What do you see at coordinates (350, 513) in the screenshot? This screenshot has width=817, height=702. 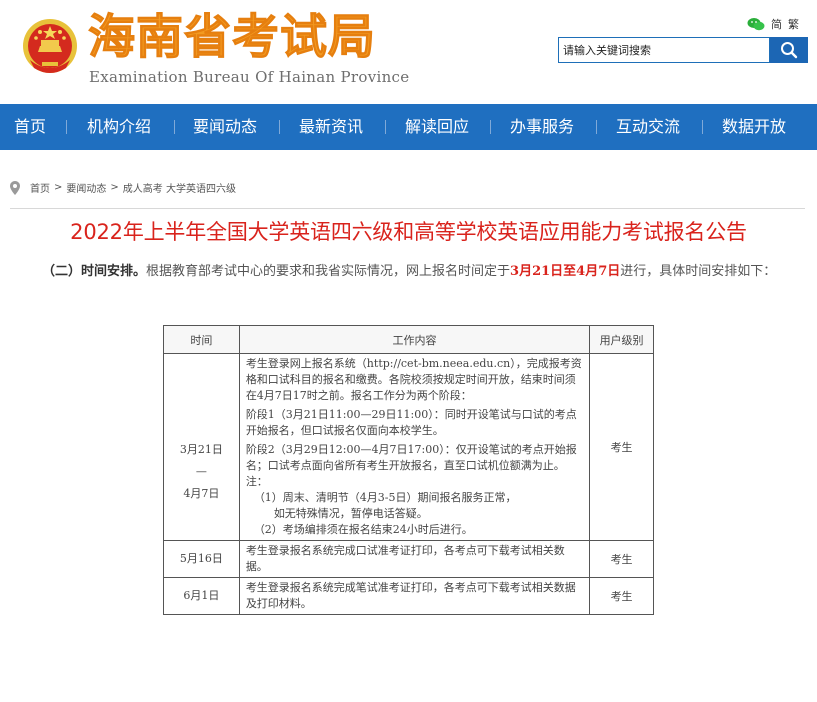 I see `note-item: 如无特殊情况，暂停电话答疑。` at bounding box center [350, 513].